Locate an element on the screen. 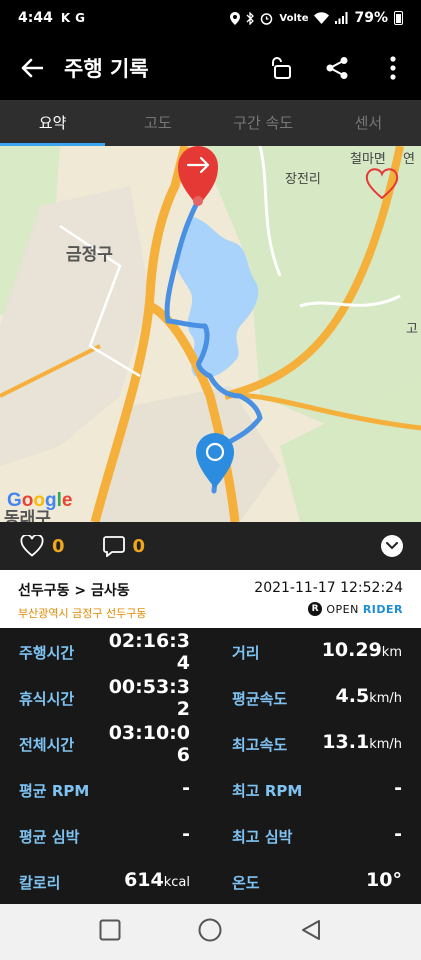 This screenshot has width=421, height=960. openrider-logo-icon: R is located at coordinates (315, 609).